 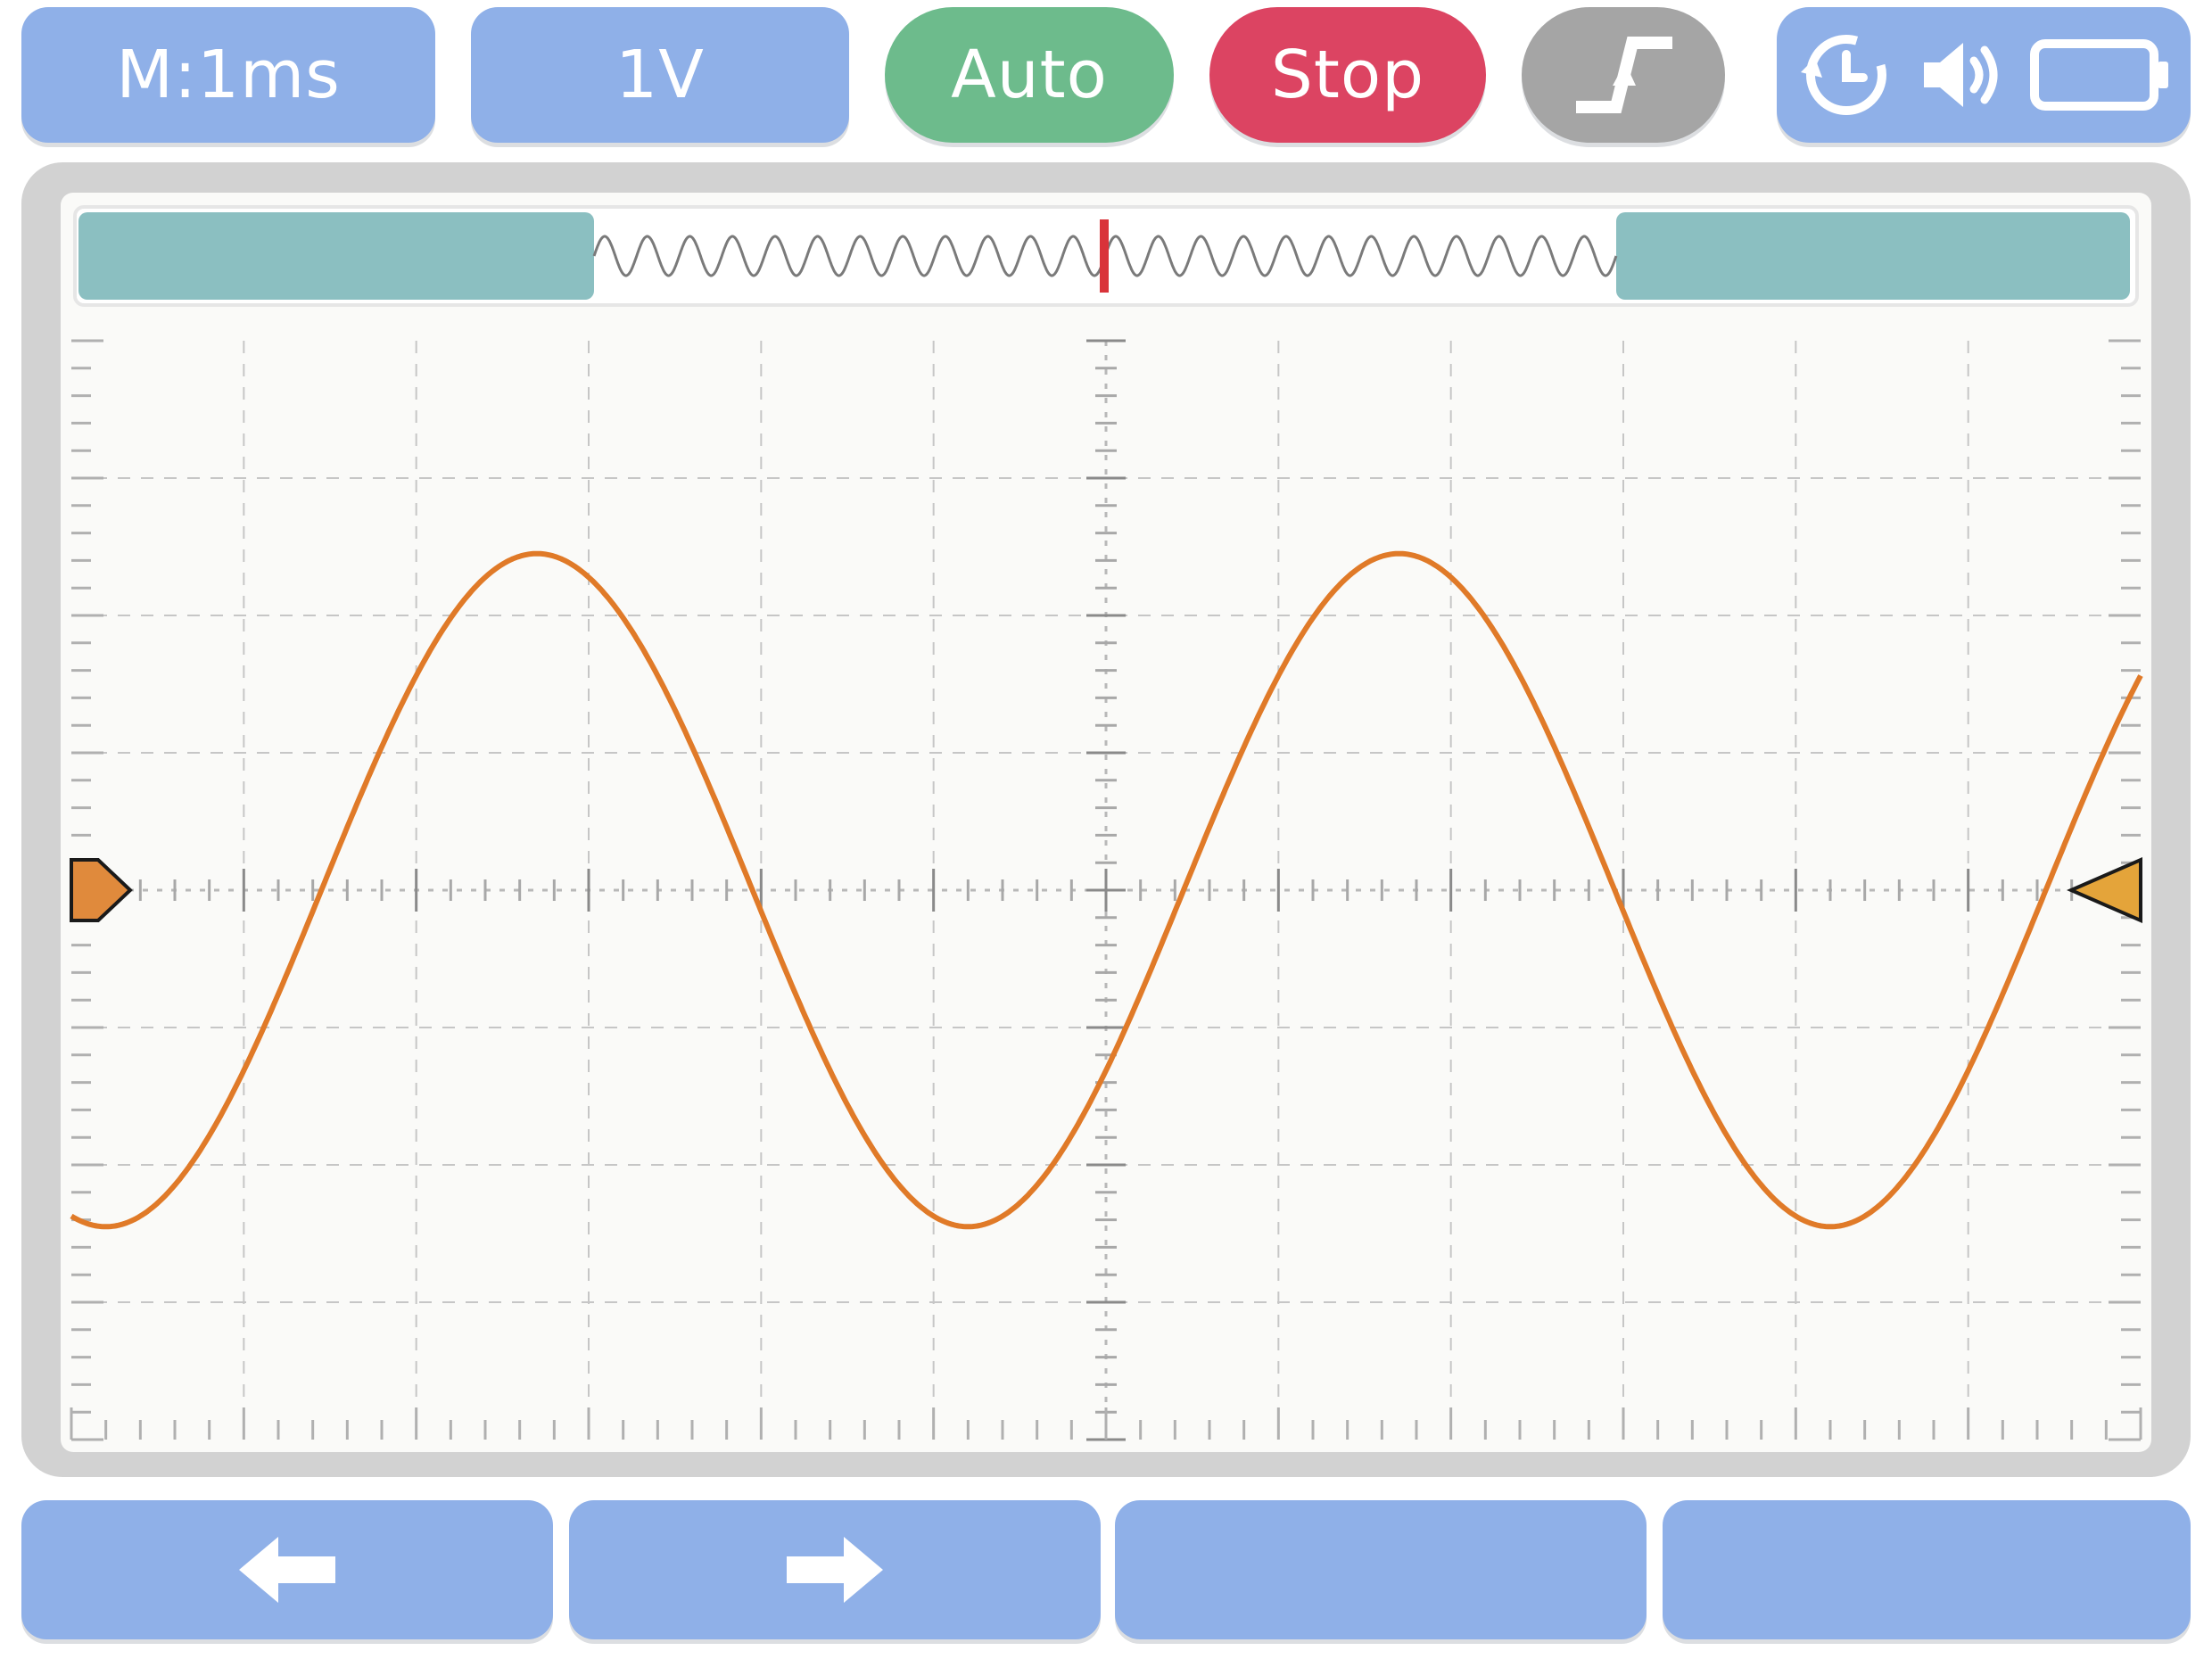 What do you see at coordinates (336, 256) in the screenshot?
I see `navigator-left-window` at bounding box center [336, 256].